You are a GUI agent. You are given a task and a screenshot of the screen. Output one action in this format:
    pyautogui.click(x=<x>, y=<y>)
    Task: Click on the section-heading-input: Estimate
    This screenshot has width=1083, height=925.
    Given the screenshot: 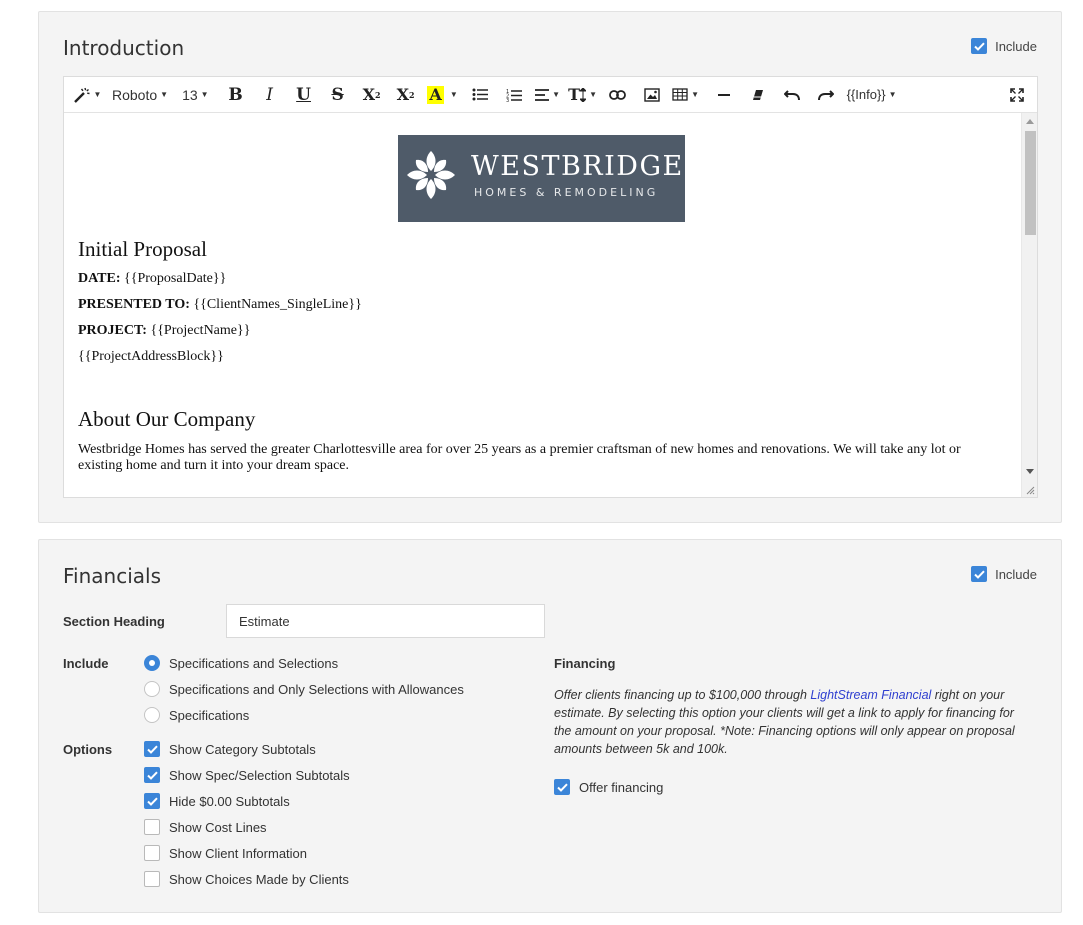 What is the action you would take?
    pyautogui.click(x=385, y=621)
    